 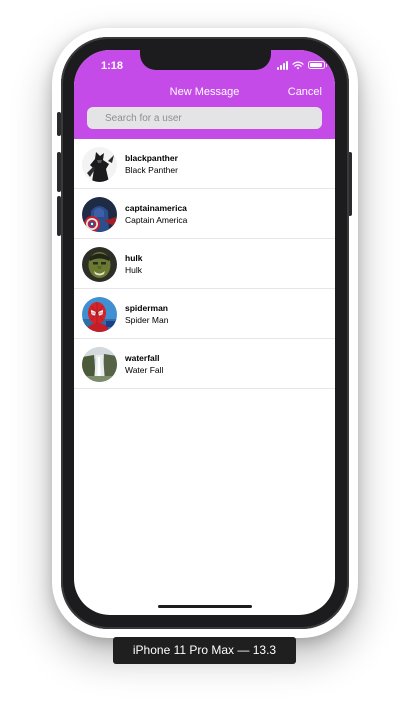 I want to click on captain-america-avatar, so click(x=99, y=214).